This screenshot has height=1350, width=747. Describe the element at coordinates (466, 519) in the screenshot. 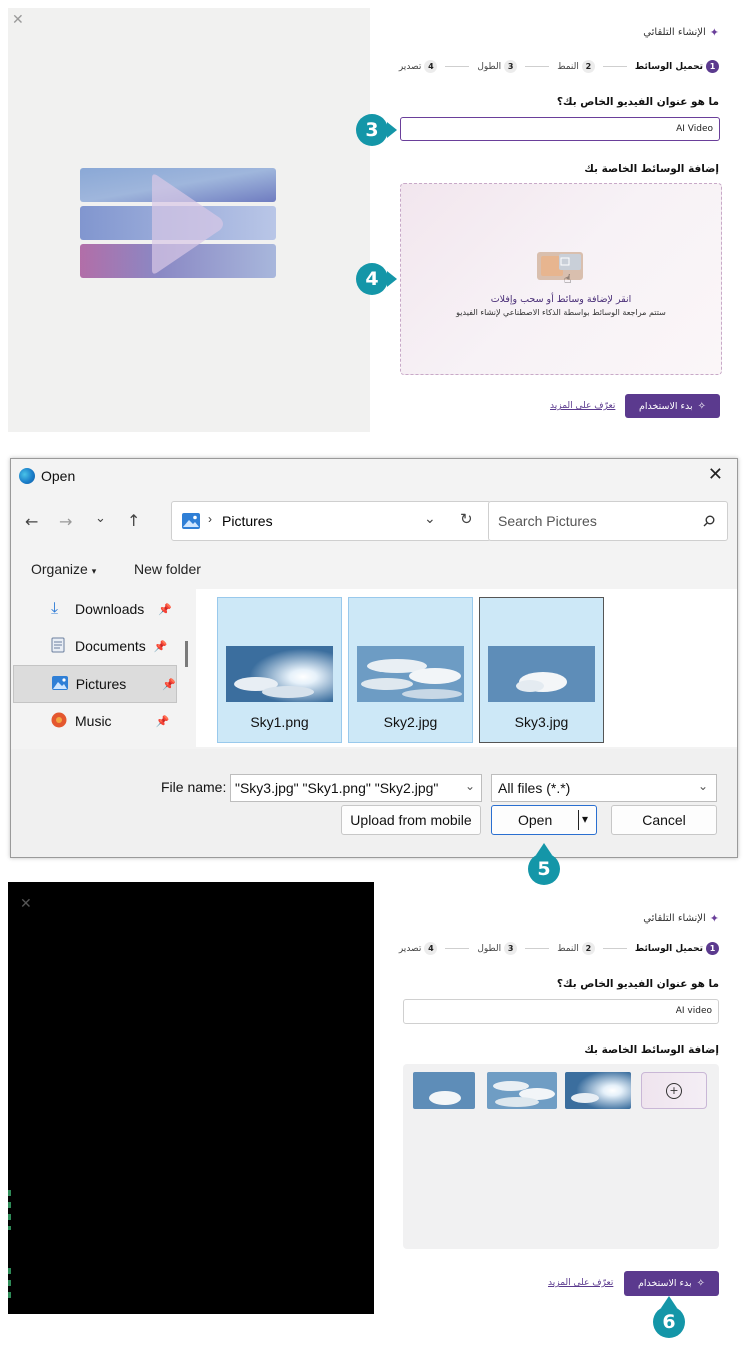

I see `refresh-icon: ↻` at that location.